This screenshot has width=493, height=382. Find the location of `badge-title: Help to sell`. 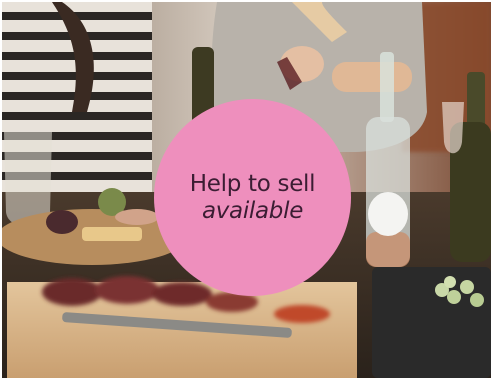

badge-title: Help to sell is located at coordinates (252, 184).